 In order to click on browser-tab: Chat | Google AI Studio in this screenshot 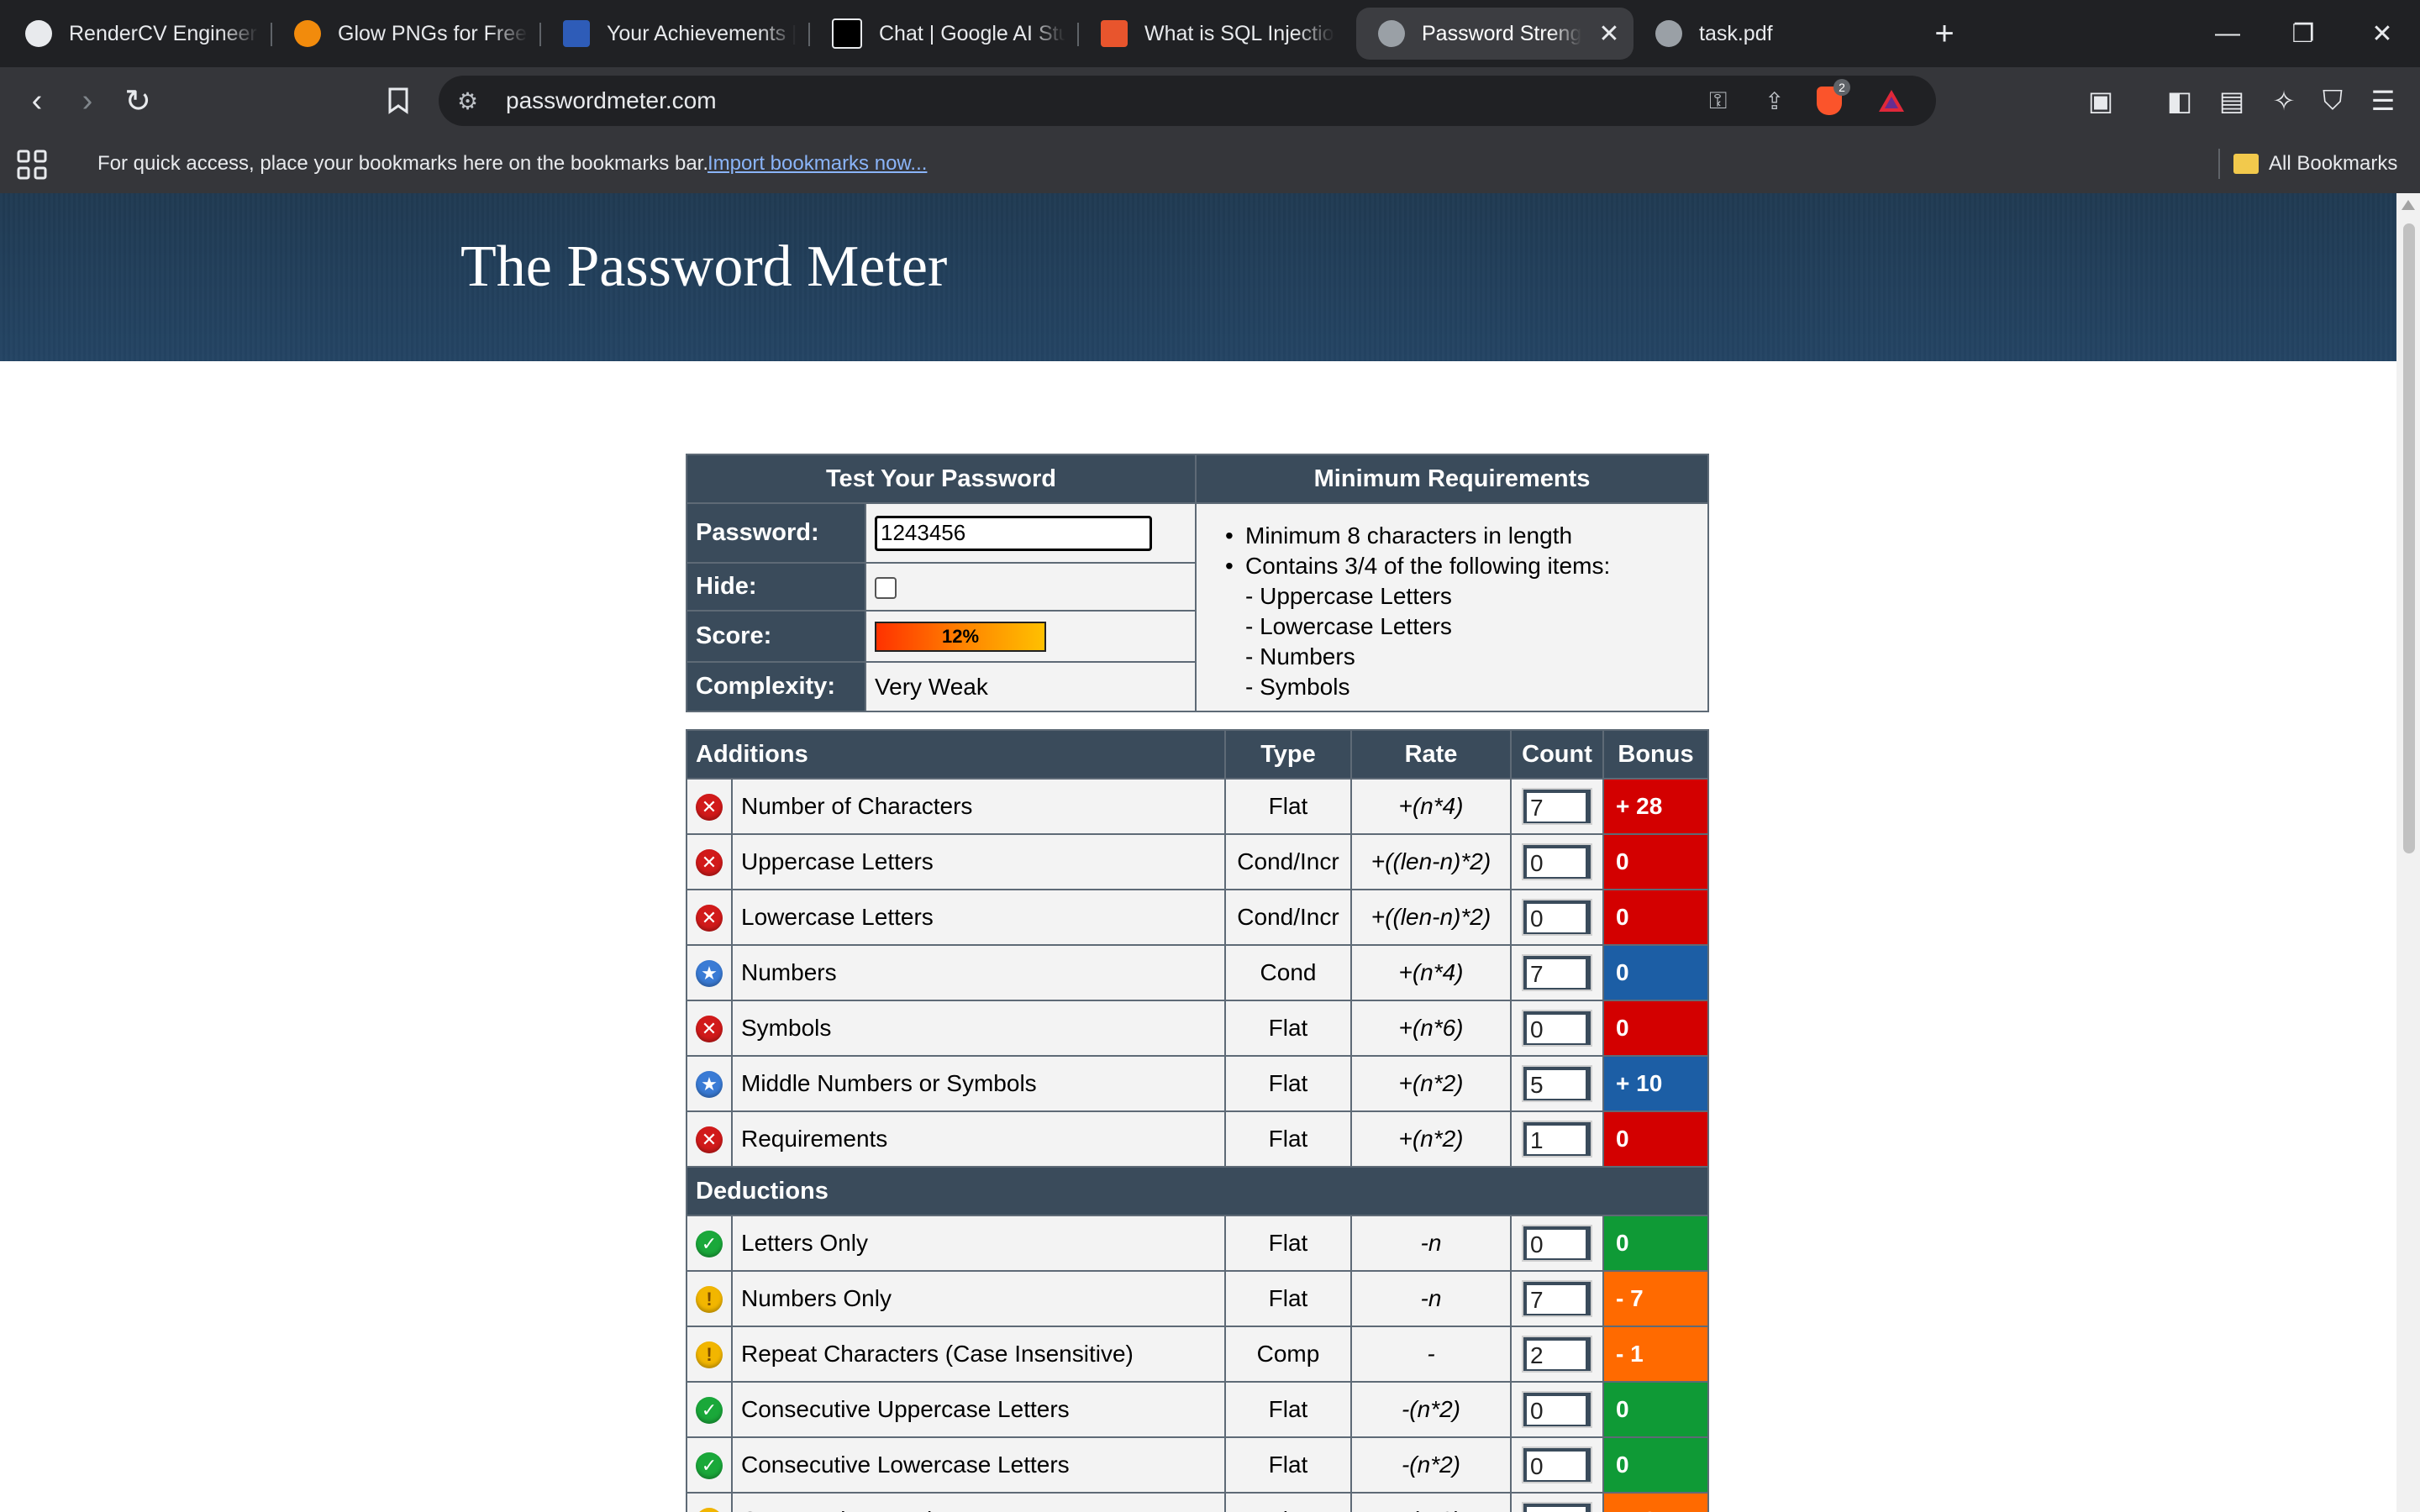, I will do `click(944, 34)`.